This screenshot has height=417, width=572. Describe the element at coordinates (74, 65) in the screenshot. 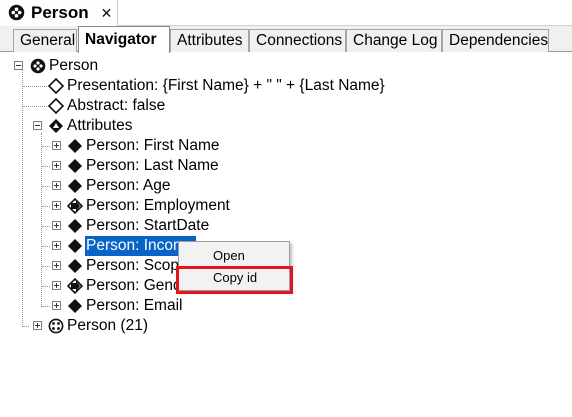

I see `tree-node-label: Person` at that location.